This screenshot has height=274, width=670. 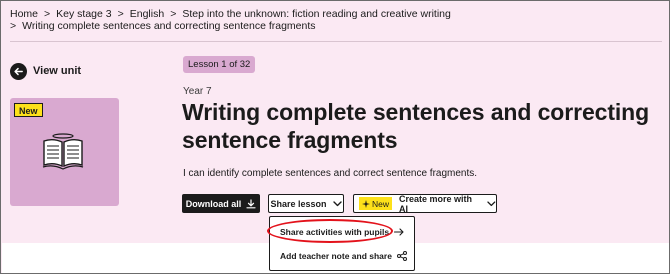 I want to click on add-teacher-note-label: Add teacher note and share, so click(x=336, y=256).